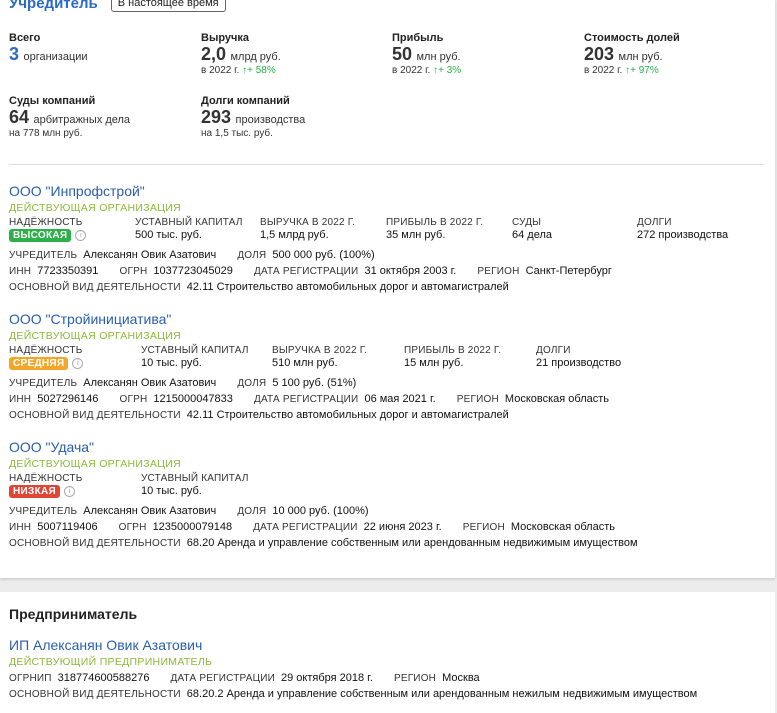 This screenshot has width=777, height=713. What do you see at coordinates (599, 54) in the screenshot?
I see `stat-value: 203` at bounding box center [599, 54].